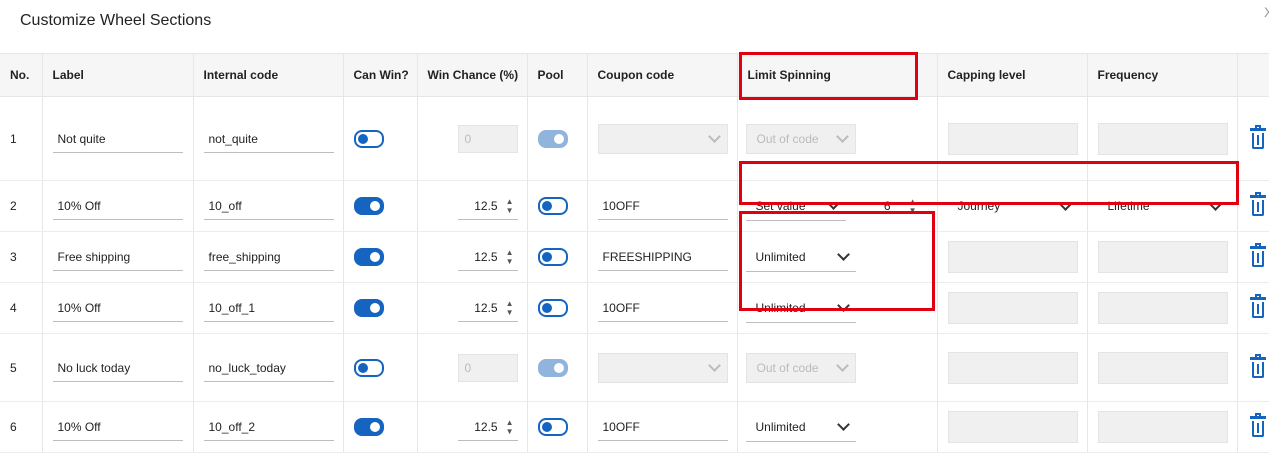 The width and height of the screenshot is (1269, 453). I want to click on close-icon: X, so click(1266, 12).